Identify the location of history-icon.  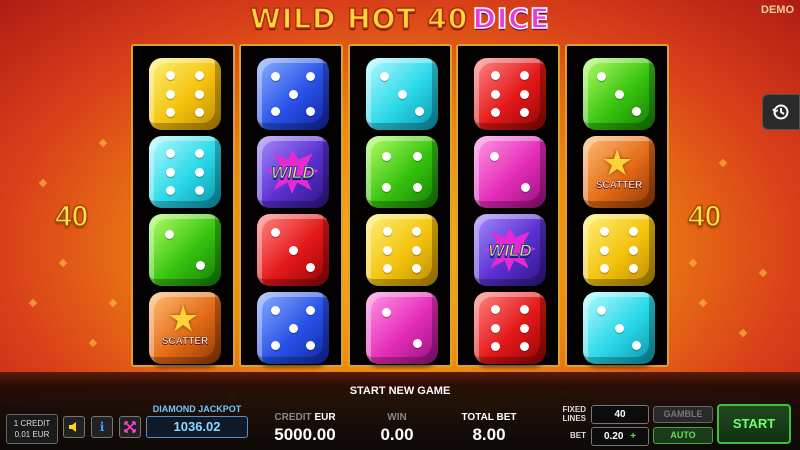
(780, 112).